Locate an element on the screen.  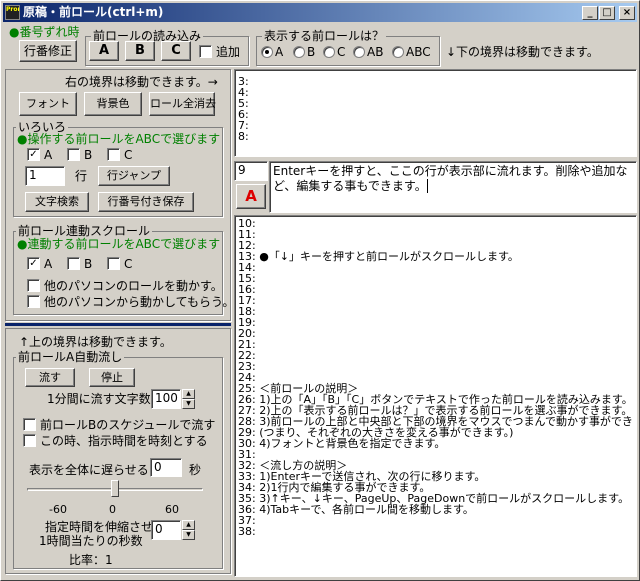
scroll-checks-c-label: C is located at coordinates (128, 264).